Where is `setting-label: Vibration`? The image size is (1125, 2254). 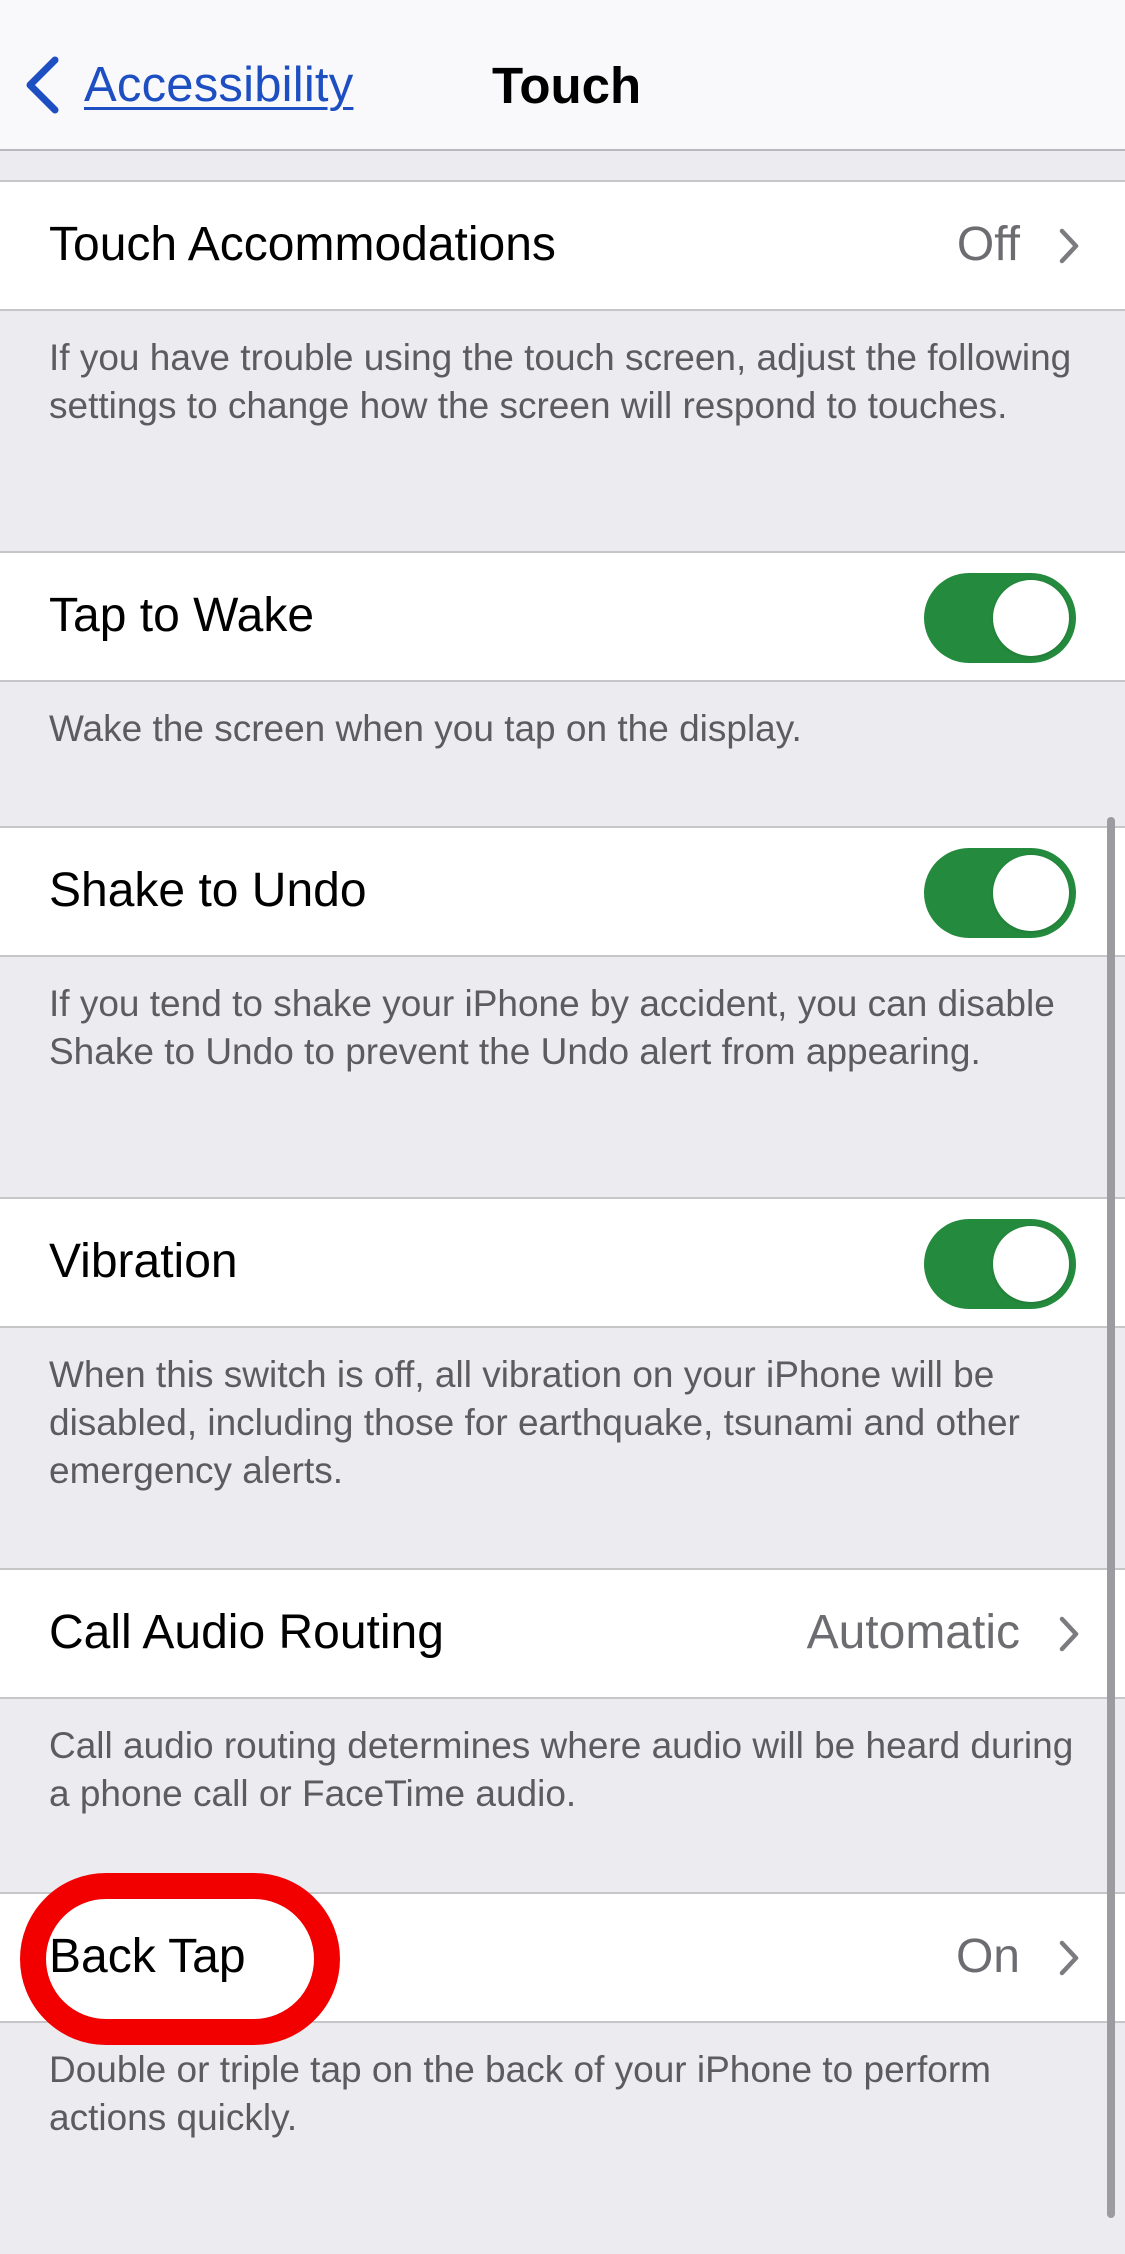 setting-label: Vibration is located at coordinates (143, 1261).